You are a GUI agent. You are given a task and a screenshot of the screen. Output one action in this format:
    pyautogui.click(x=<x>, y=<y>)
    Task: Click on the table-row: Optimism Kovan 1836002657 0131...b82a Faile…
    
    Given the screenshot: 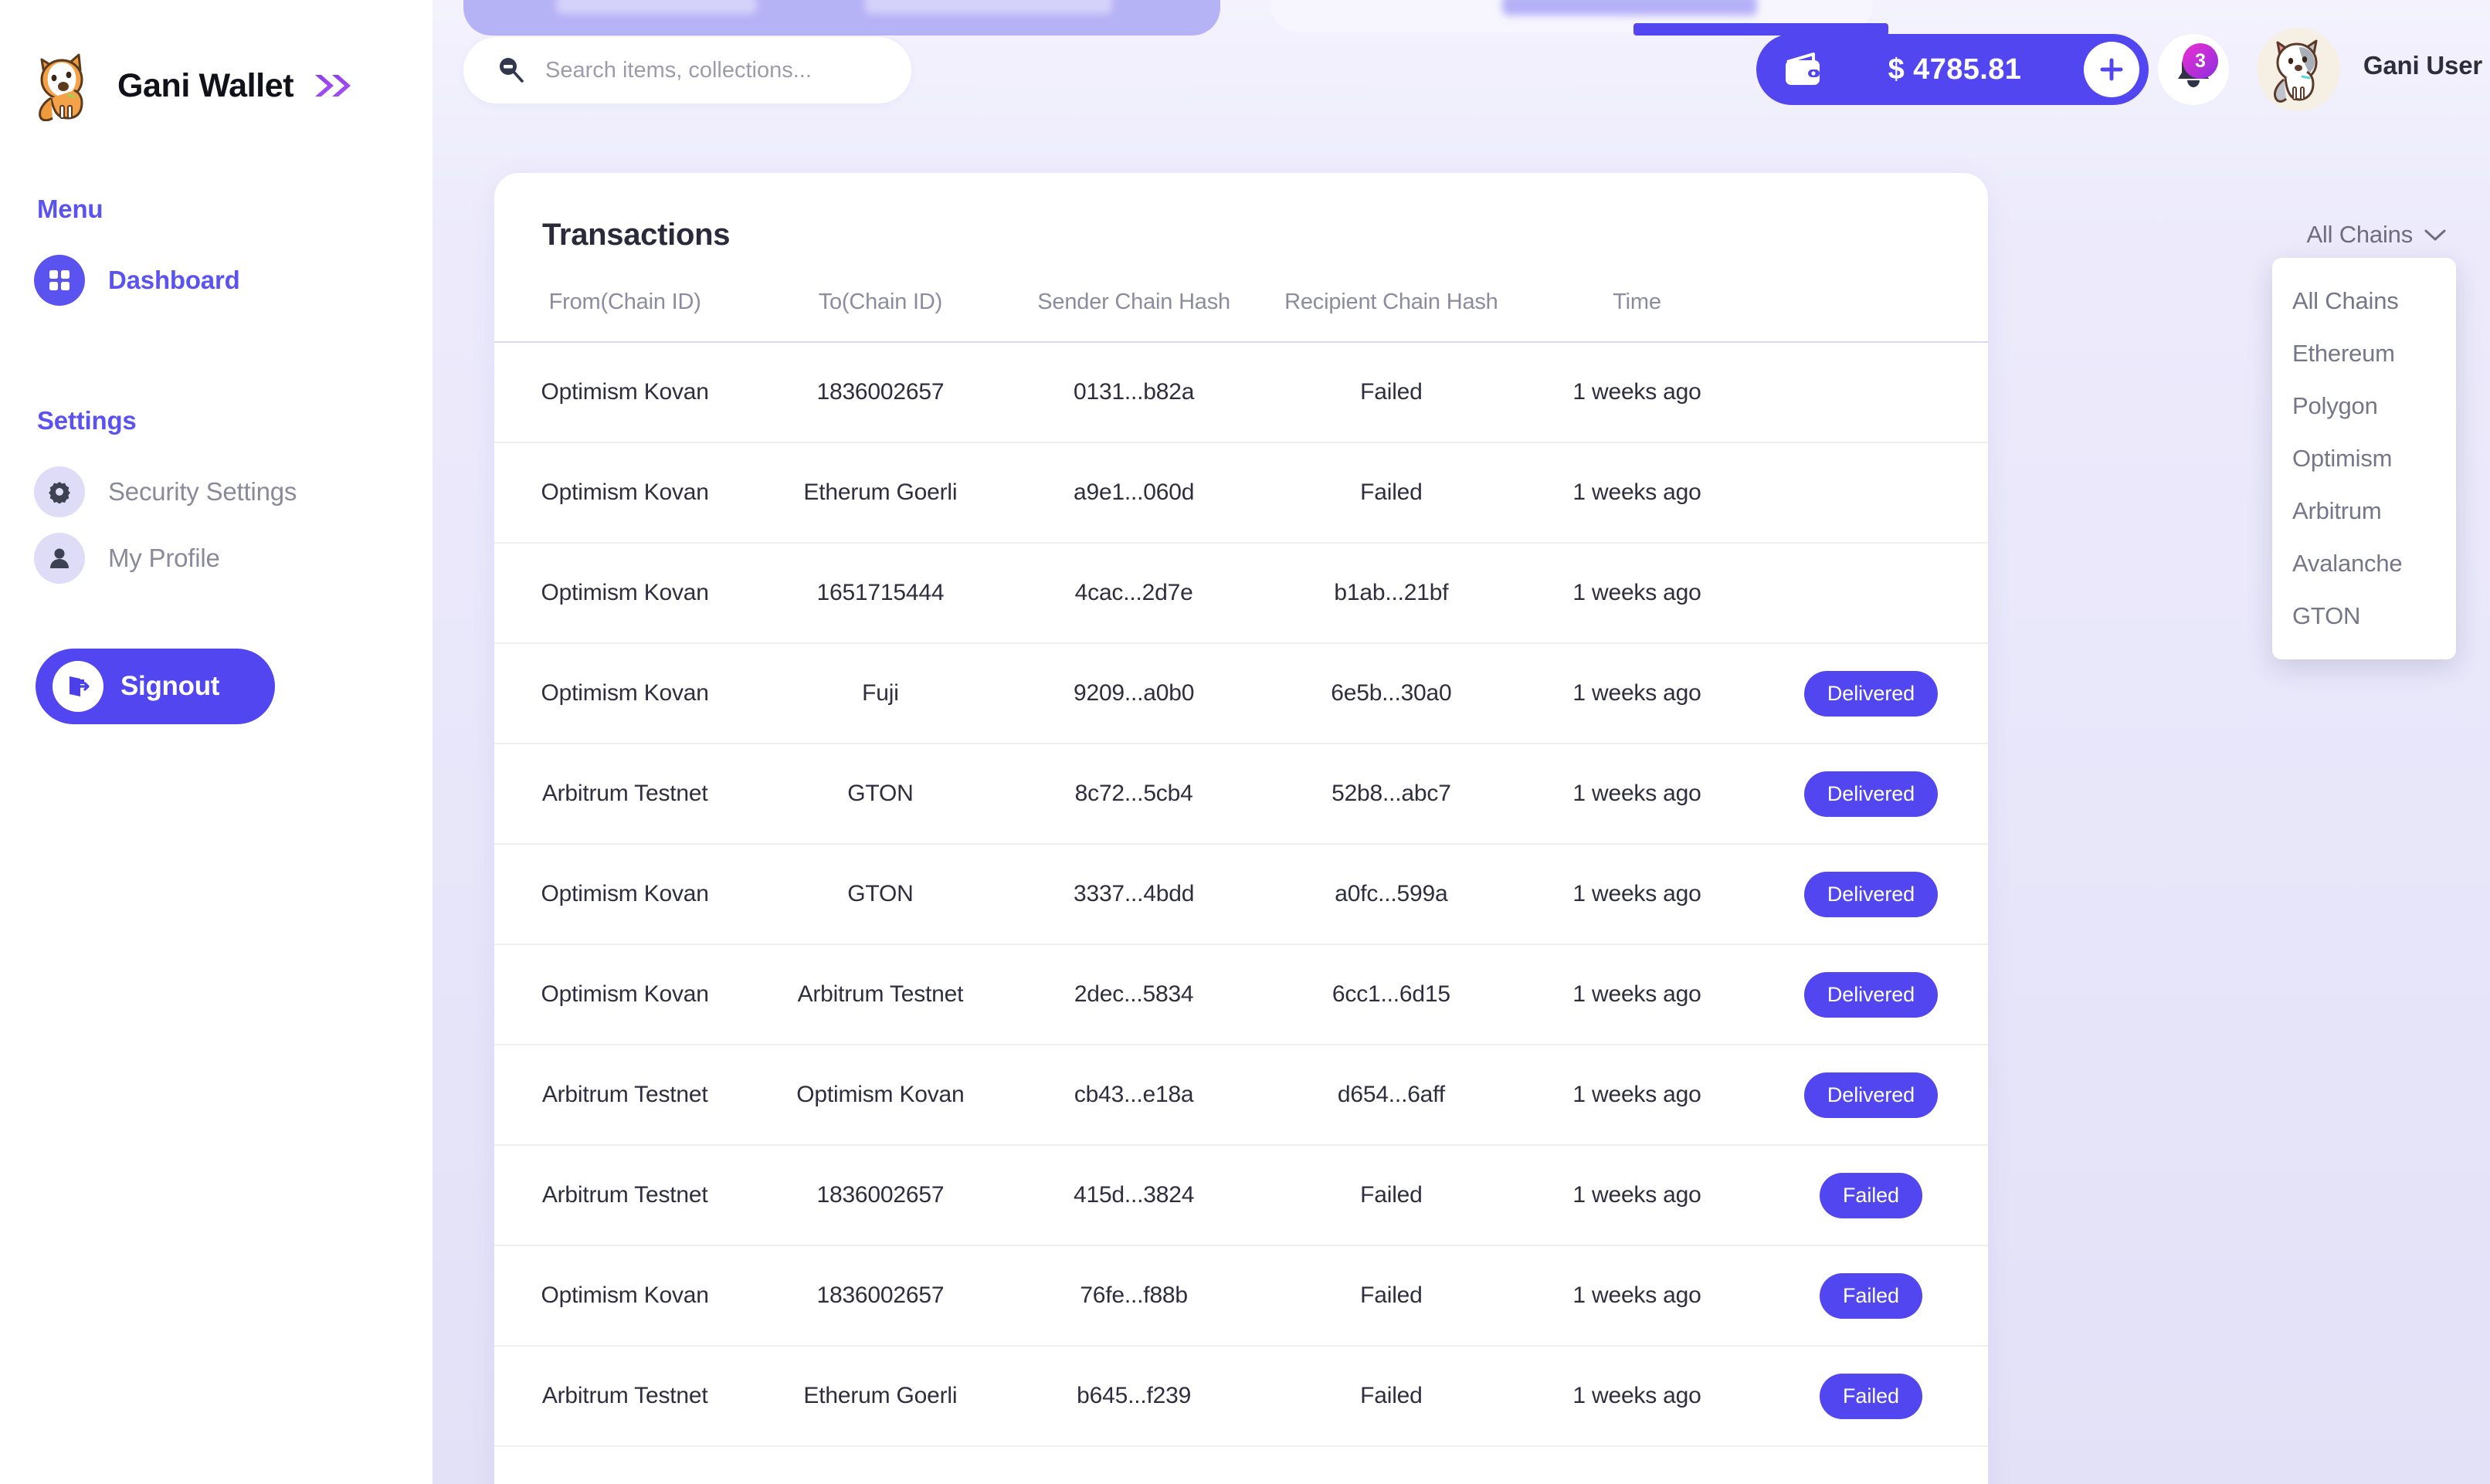 What is the action you would take?
    pyautogui.click(x=1241, y=392)
    